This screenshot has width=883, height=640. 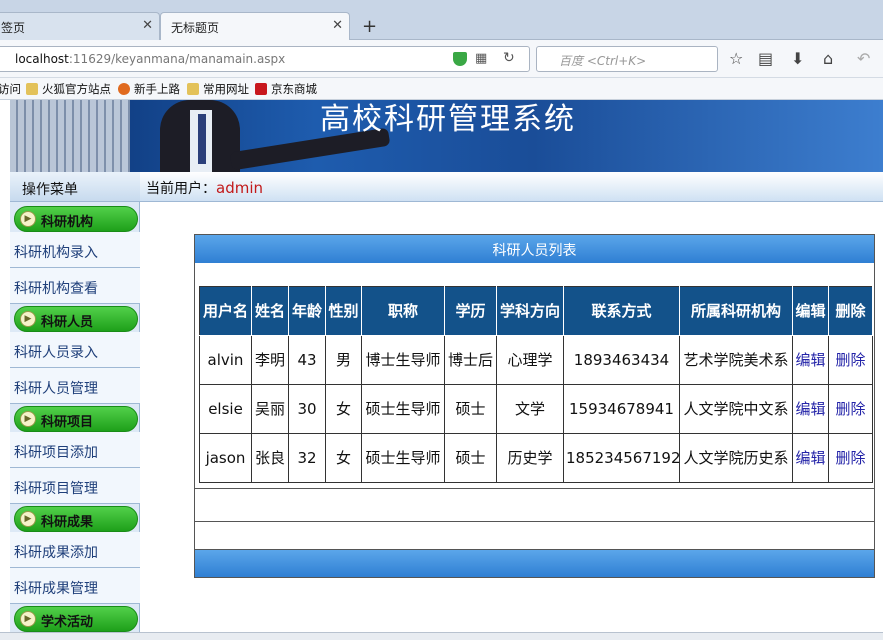 I want to click on shield-icon, so click(x=460, y=59).